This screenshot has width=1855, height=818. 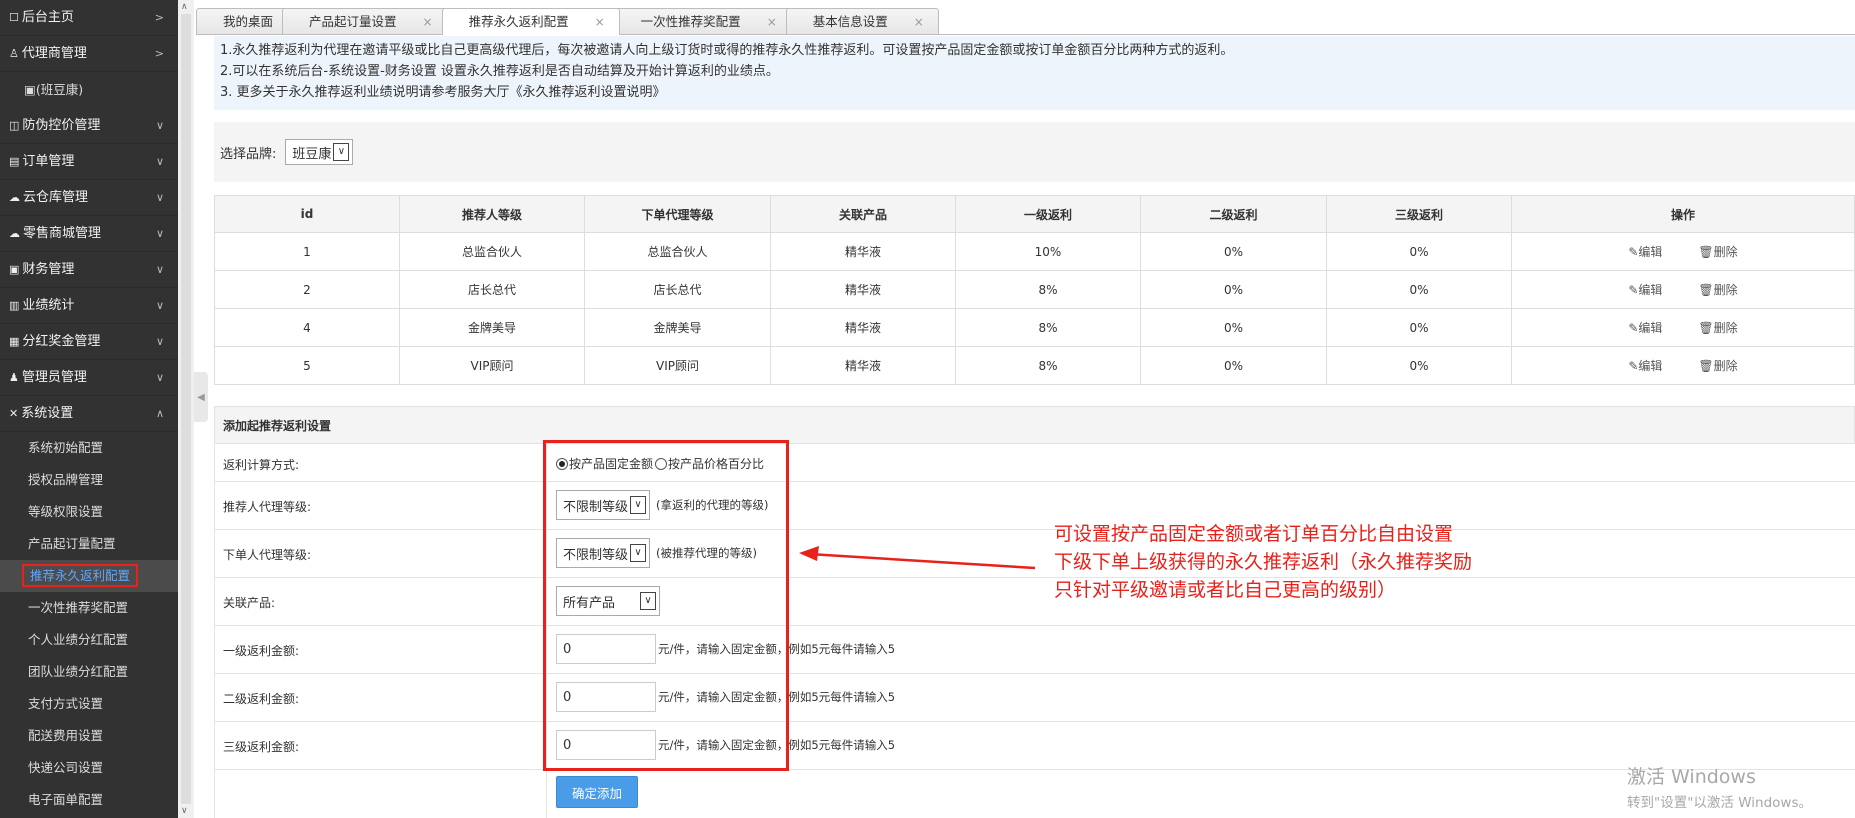 What do you see at coordinates (66, 735) in the screenshot?
I see `sidebar-sub-label: 配送费用设置` at bounding box center [66, 735].